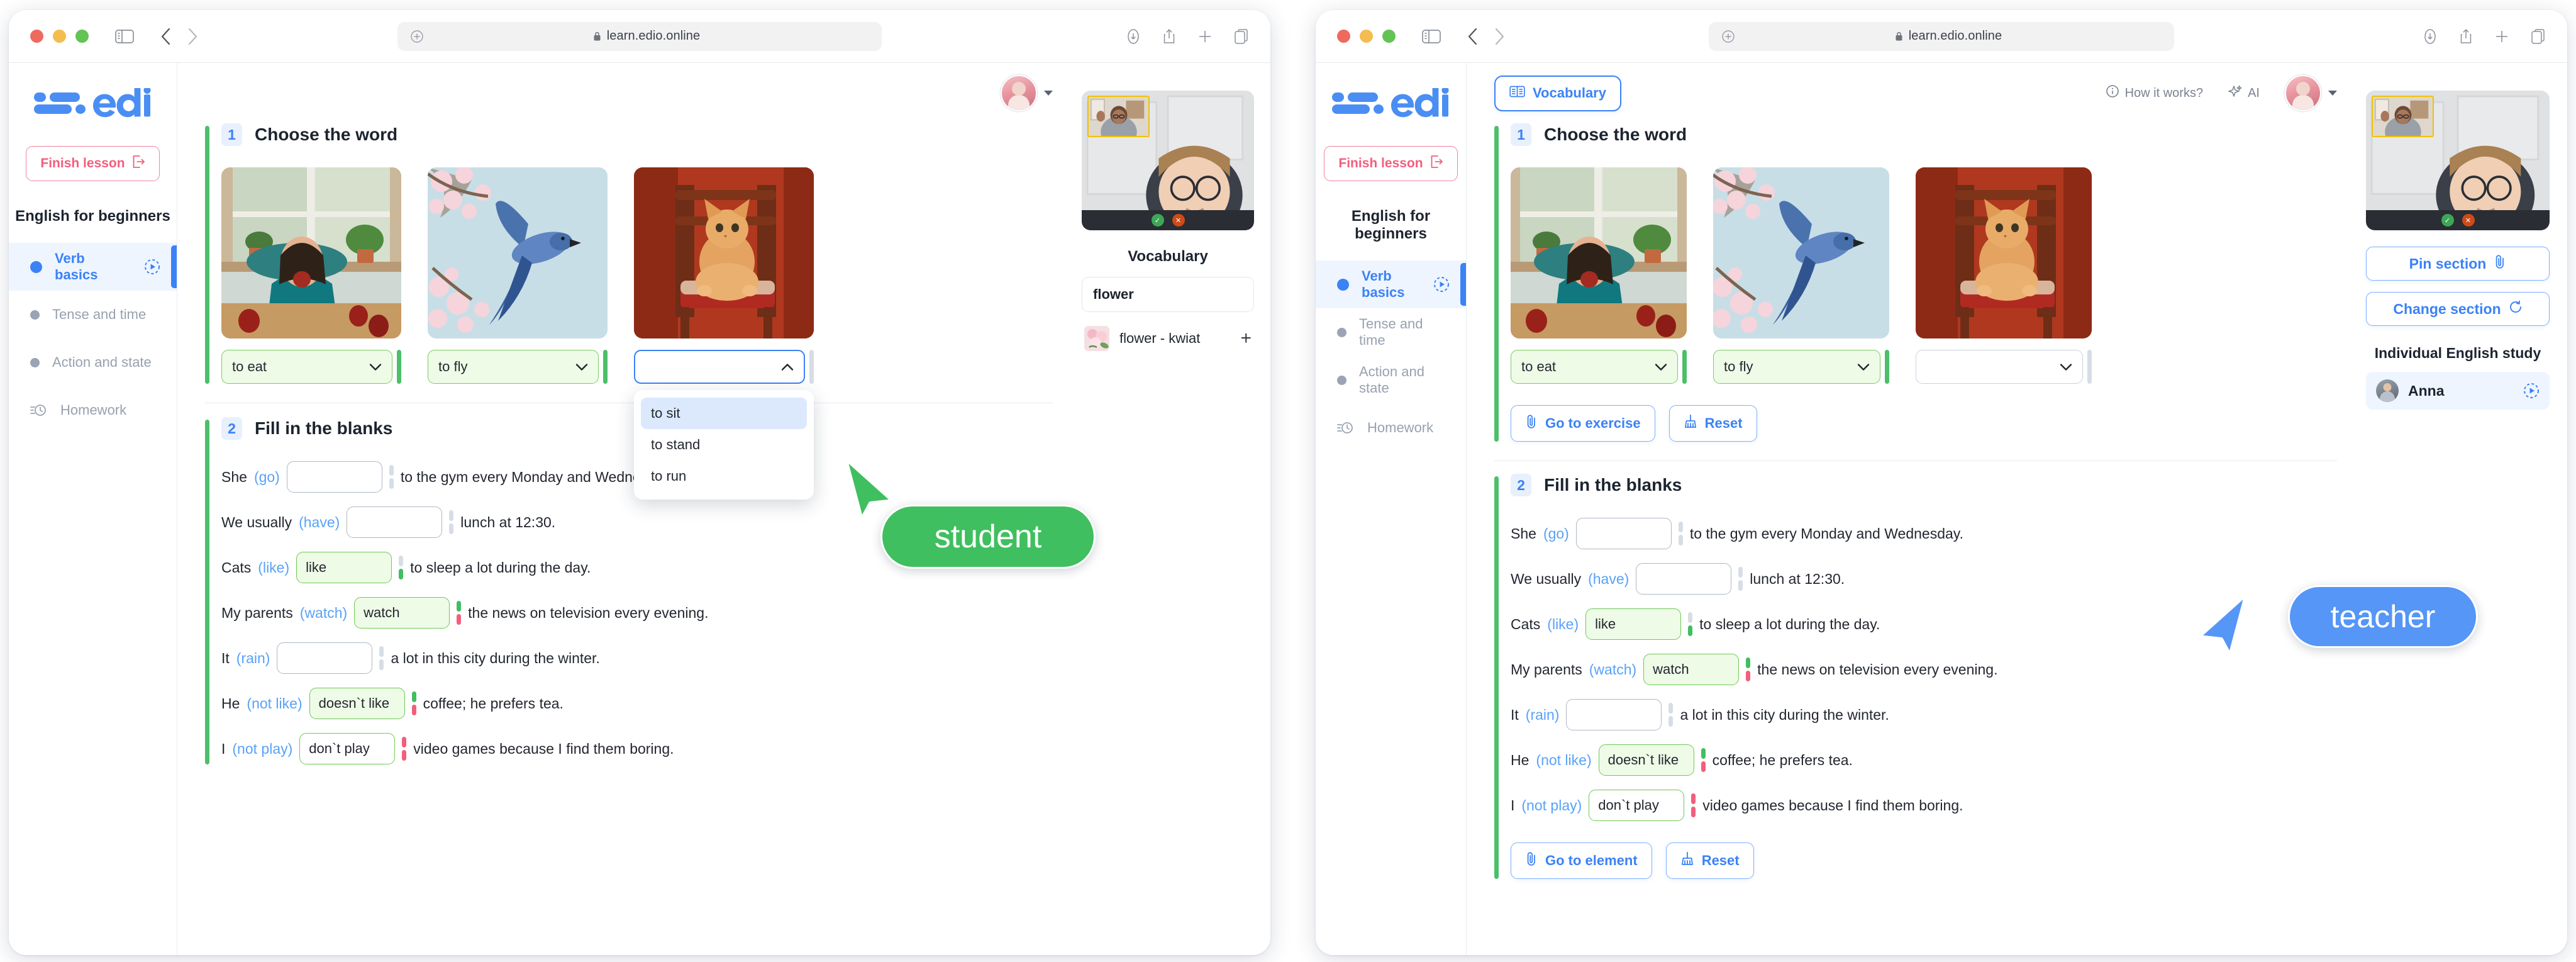  Describe the element at coordinates (1517, 94) in the screenshot. I see `book-icon` at that location.